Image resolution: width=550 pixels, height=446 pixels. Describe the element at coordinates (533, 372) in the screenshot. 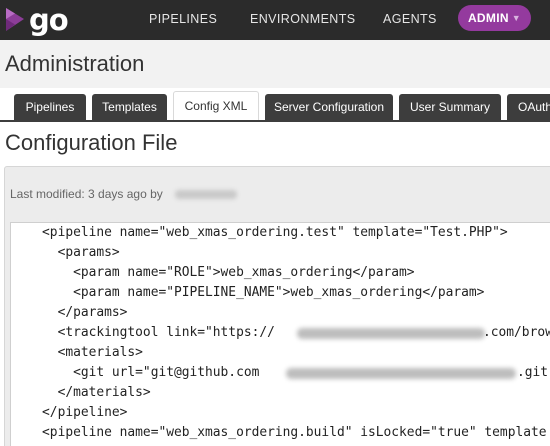

I see `code-line-suffix: .git"` at that location.